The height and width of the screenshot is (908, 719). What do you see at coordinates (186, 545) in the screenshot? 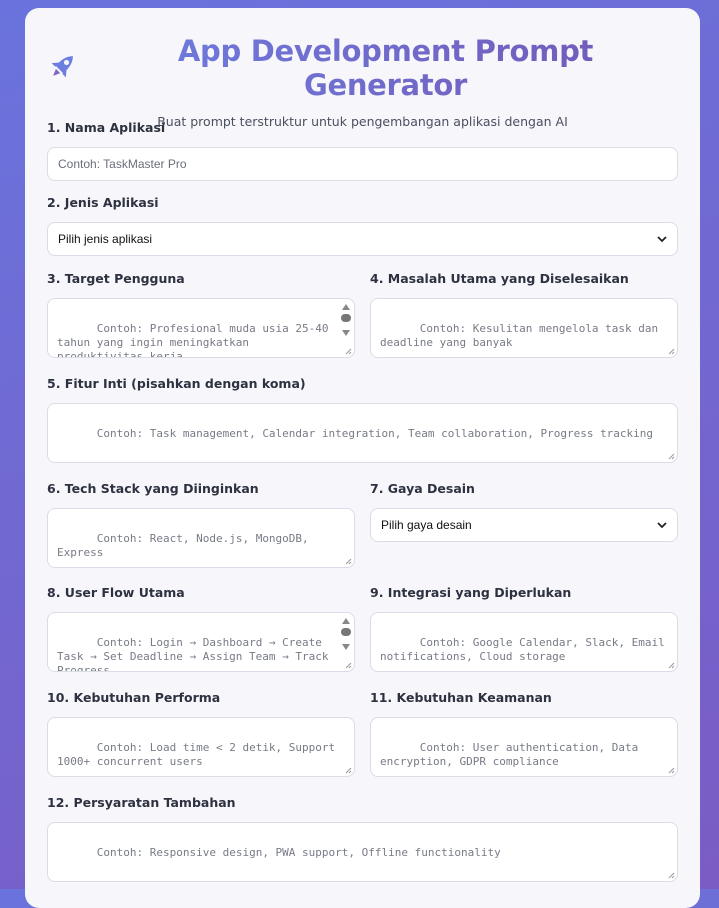
I see `tech-stack-placeholder: Contoh: React, Node.js, MongoDB, Express` at bounding box center [186, 545].